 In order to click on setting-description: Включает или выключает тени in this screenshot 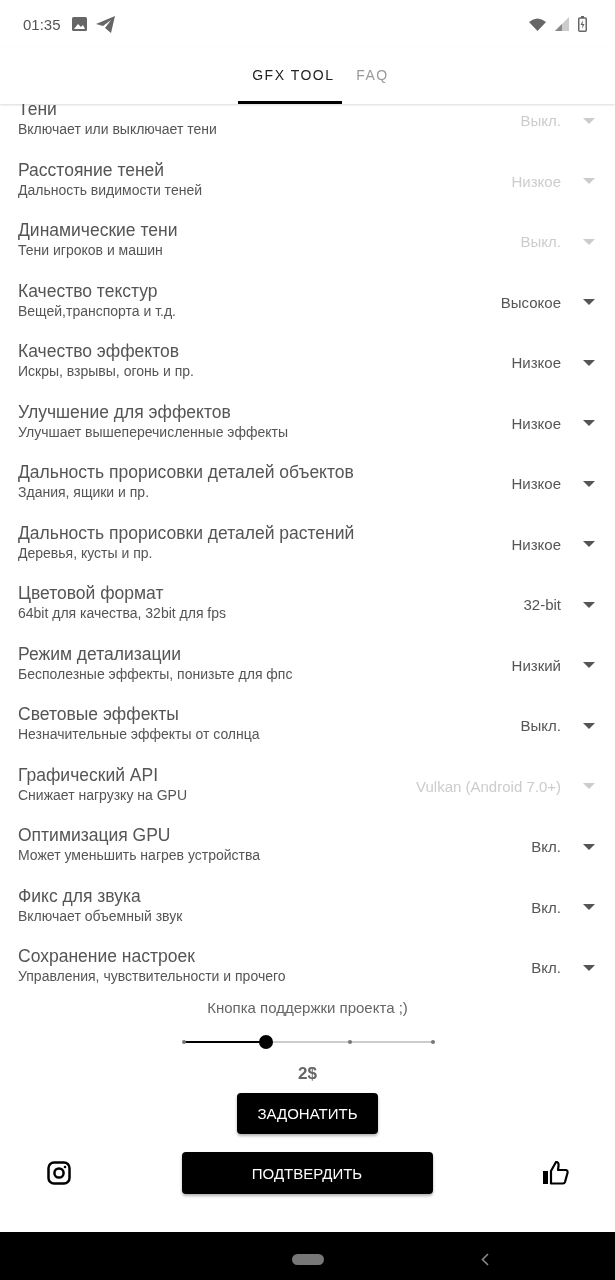, I will do `click(118, 130)`.